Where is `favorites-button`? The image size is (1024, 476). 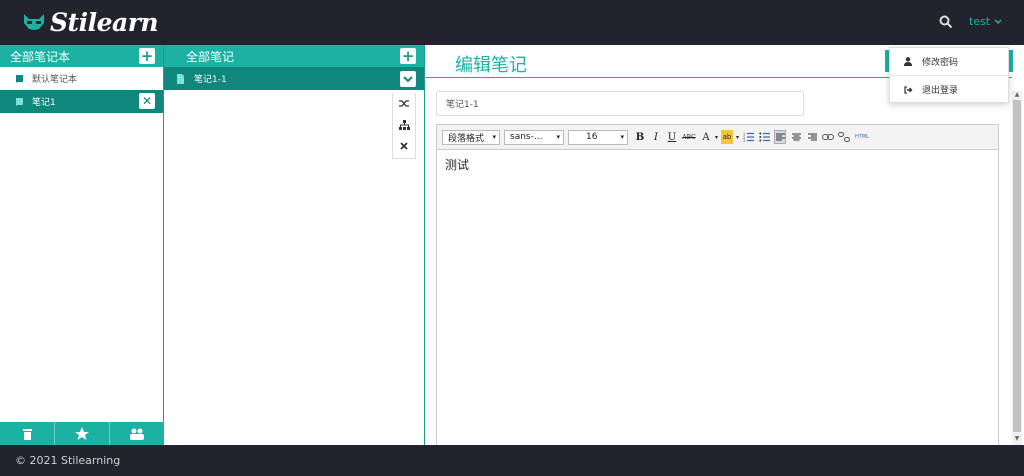 favorites-button is located at coordinates (82, 433).